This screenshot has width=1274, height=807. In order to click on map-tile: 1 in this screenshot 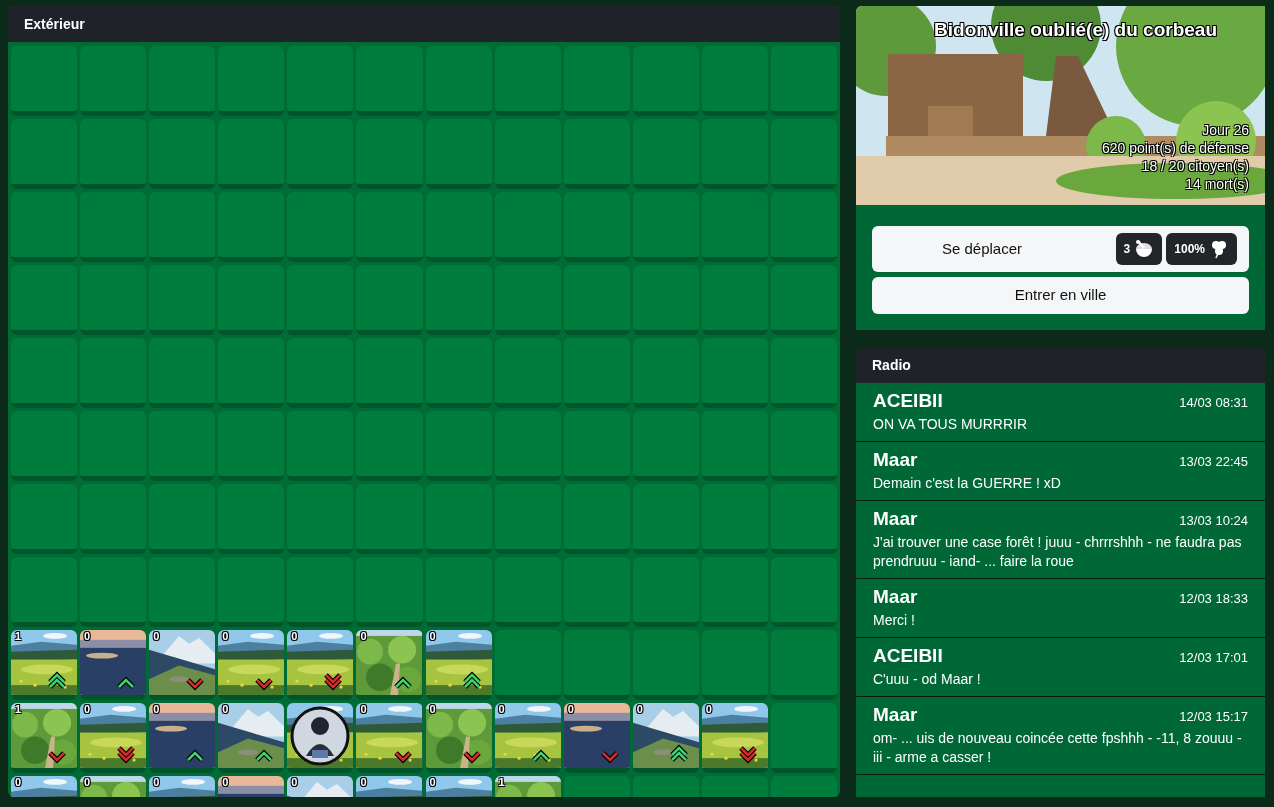, I will do `click(44, 738)`.